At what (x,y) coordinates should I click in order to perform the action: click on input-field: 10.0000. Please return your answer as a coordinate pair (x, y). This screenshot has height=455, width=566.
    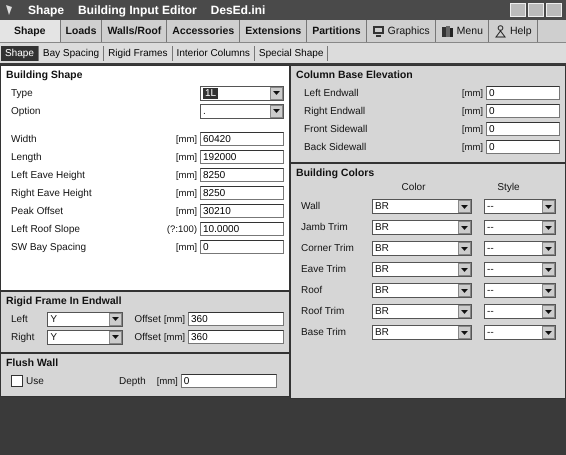
    Looking at the image, I should click on (242, 229).